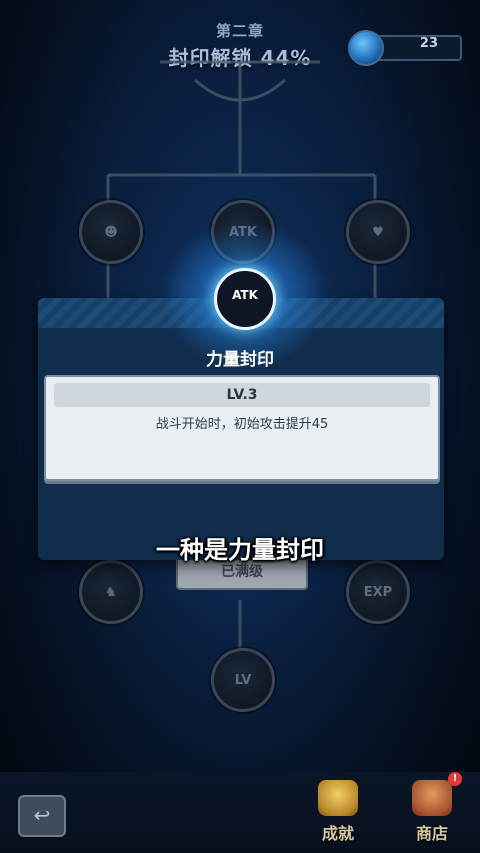  I want to click on nav-achievements: 成就, so click(338, 813).